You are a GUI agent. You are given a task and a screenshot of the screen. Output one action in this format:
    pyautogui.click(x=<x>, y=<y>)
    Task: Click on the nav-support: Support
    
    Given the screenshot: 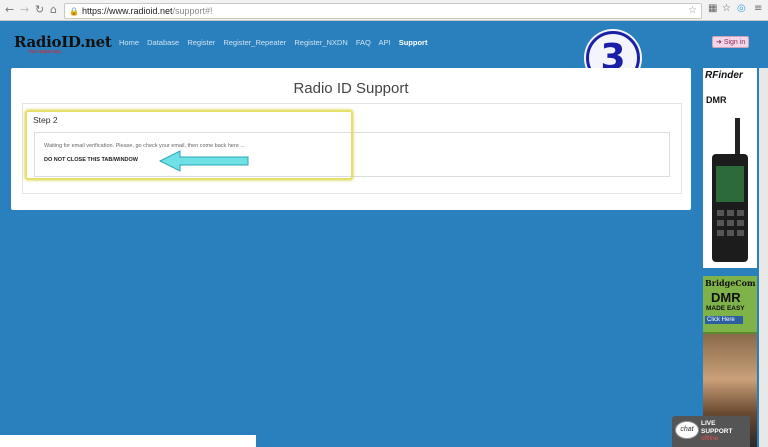 What is the action you would take?
    pyautogui.click(x=413, y=42)
    